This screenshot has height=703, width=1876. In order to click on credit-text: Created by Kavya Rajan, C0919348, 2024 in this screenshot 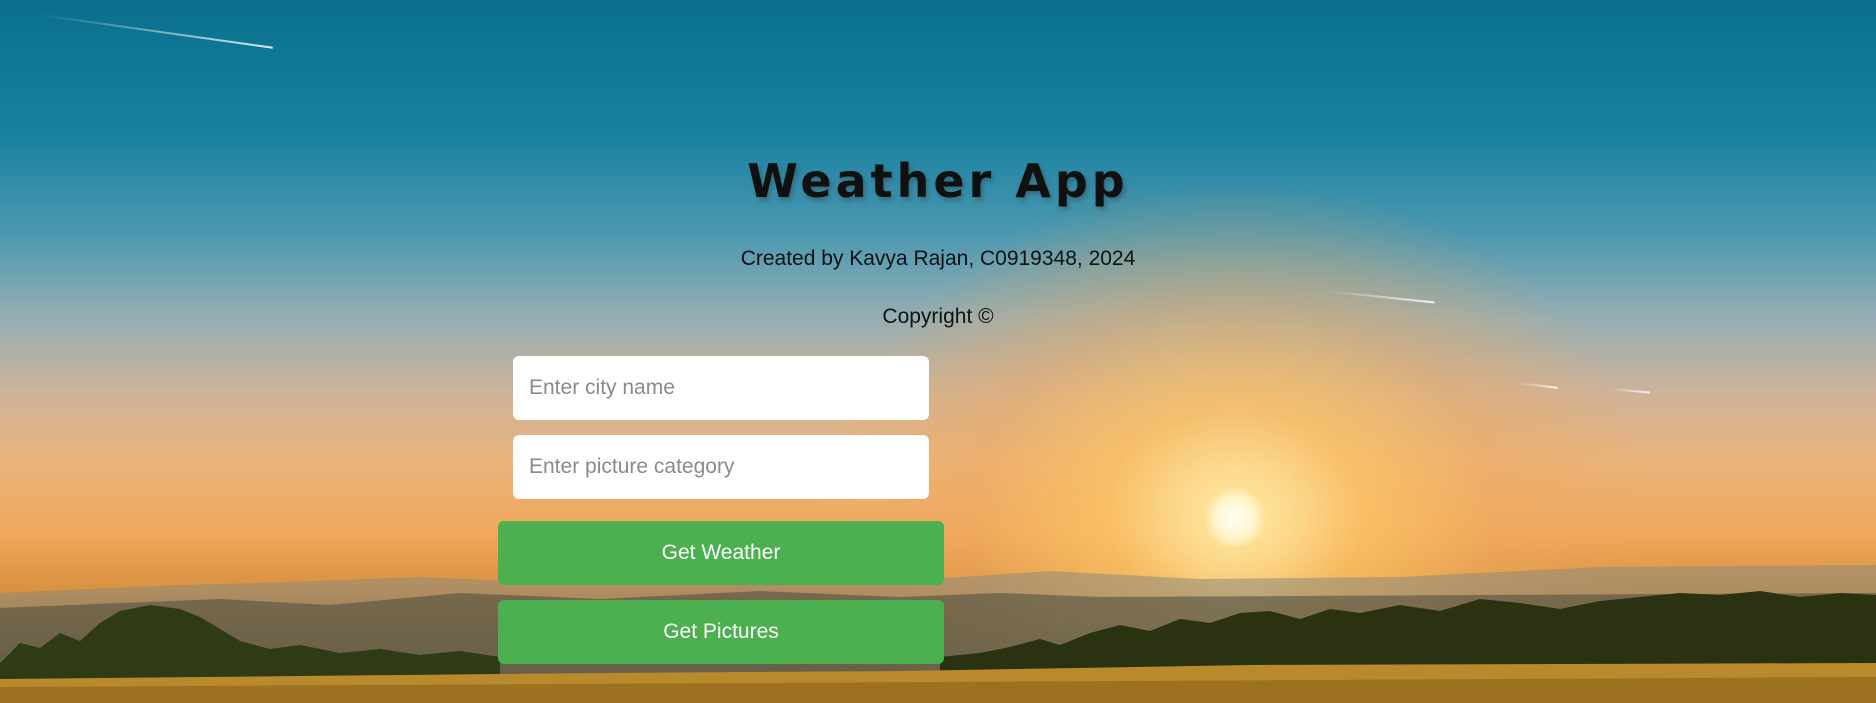, I will do `click(938, 258)`.